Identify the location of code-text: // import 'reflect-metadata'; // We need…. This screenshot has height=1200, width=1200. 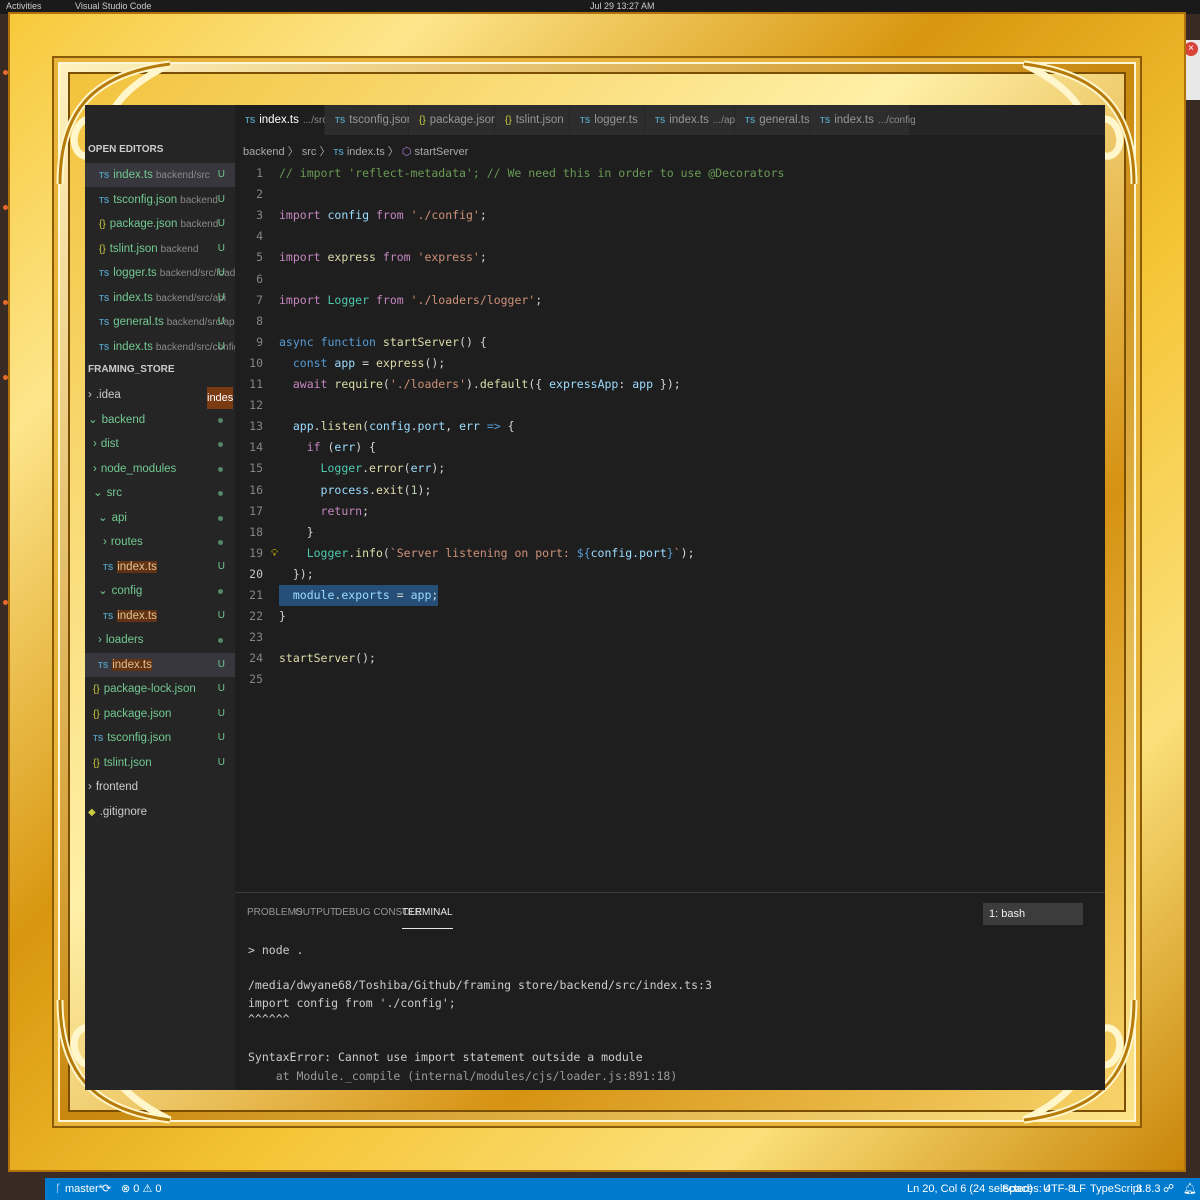
(532, 173).